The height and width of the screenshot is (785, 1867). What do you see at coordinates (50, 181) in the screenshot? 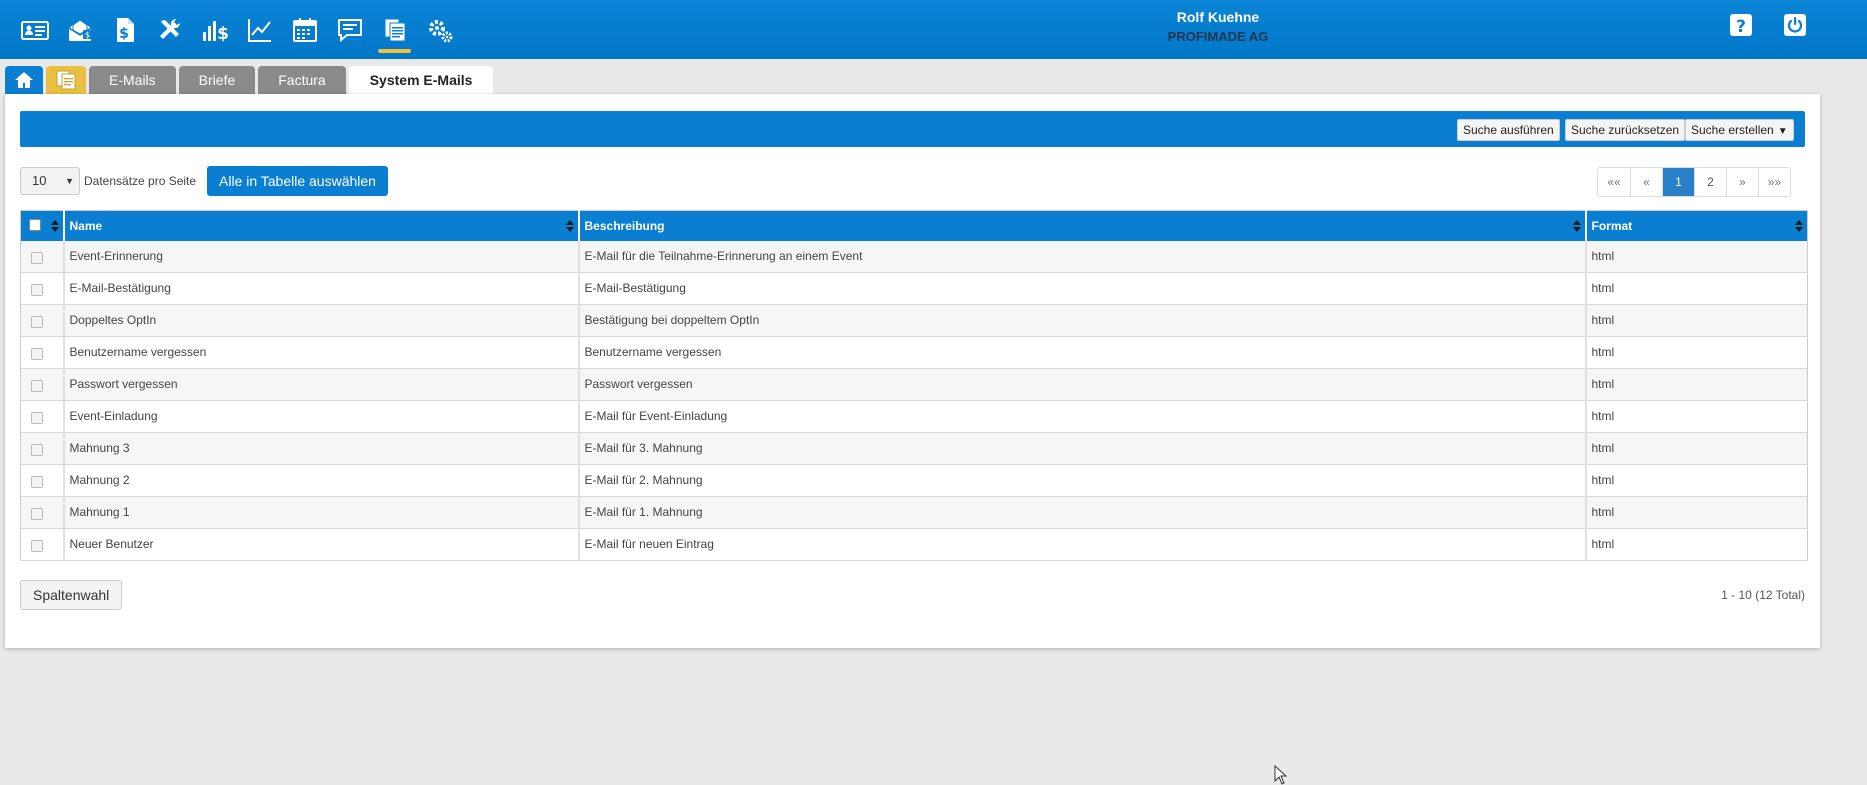
I see `per-page-select: 10 ▼` at bounding box center [50, 181].